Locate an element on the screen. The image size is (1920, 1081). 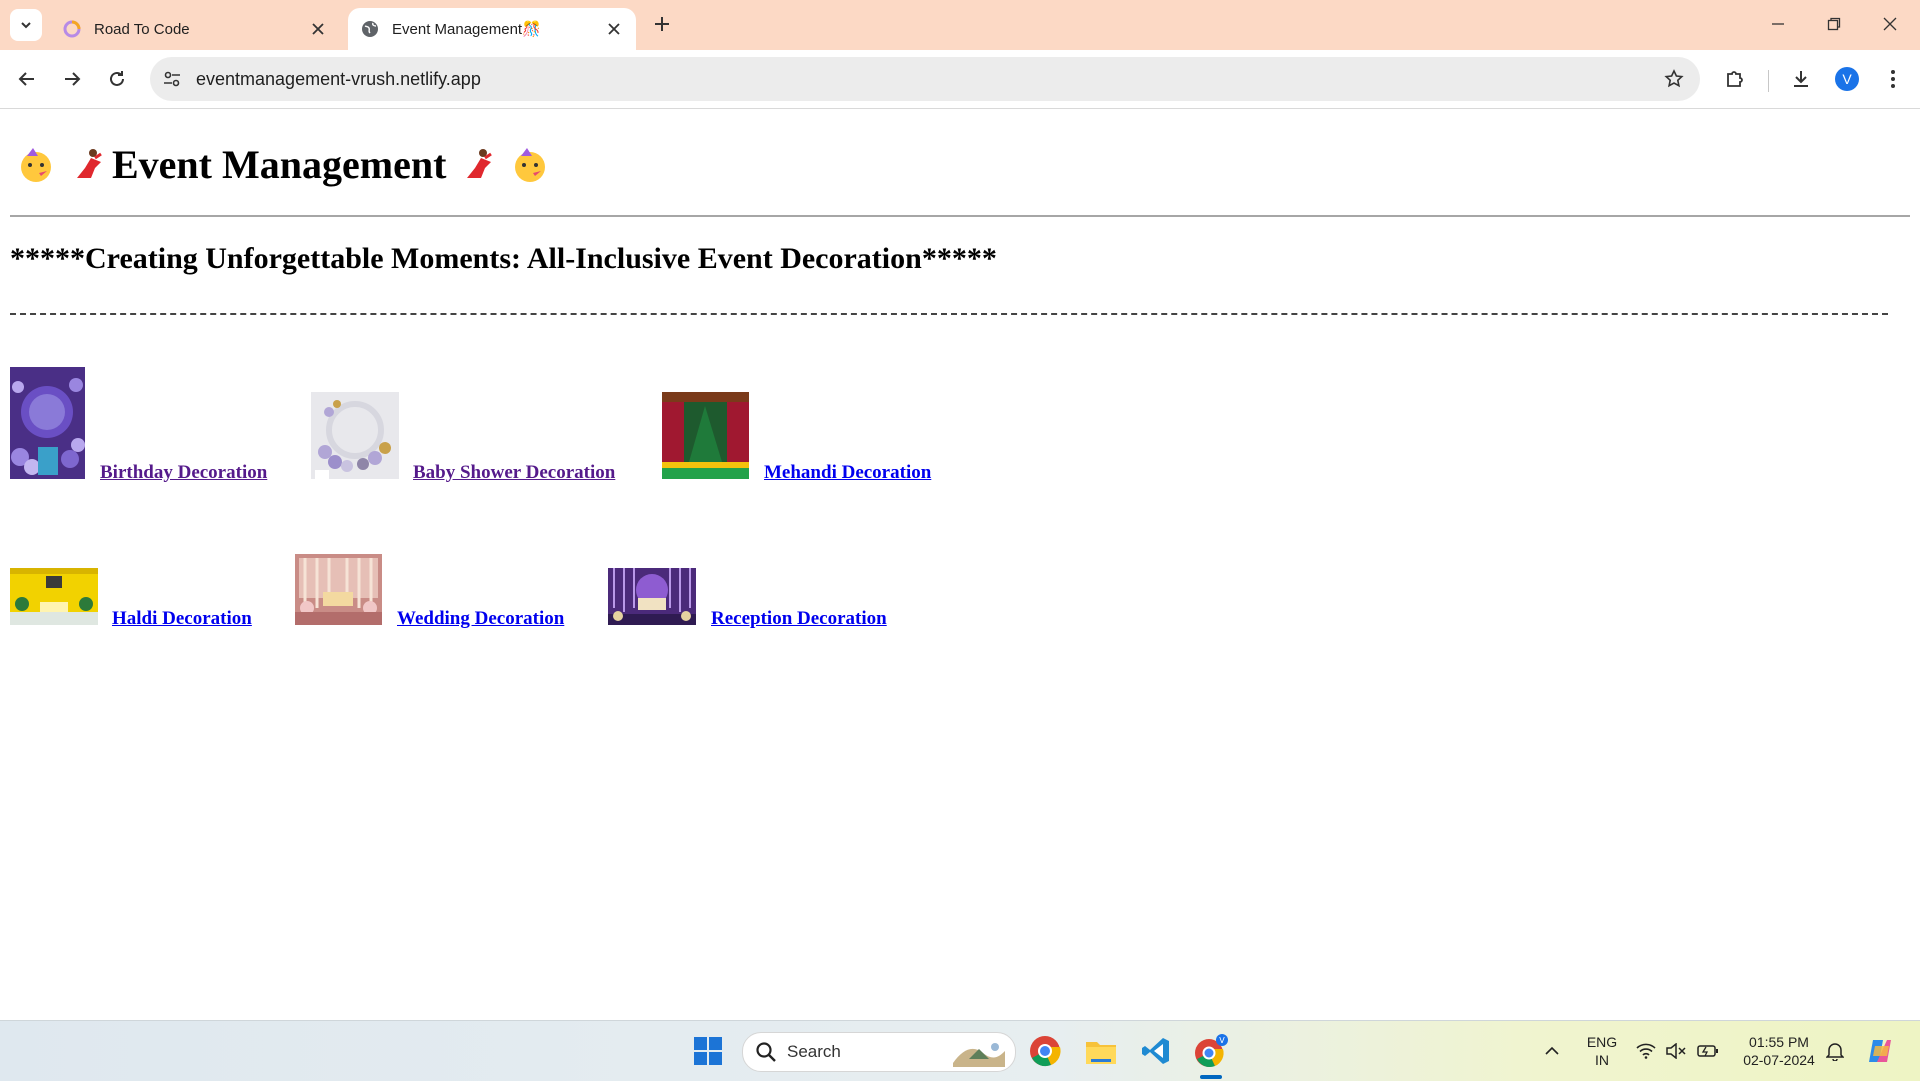
kebab-menu-icon is located at coordinates (1893, 79).